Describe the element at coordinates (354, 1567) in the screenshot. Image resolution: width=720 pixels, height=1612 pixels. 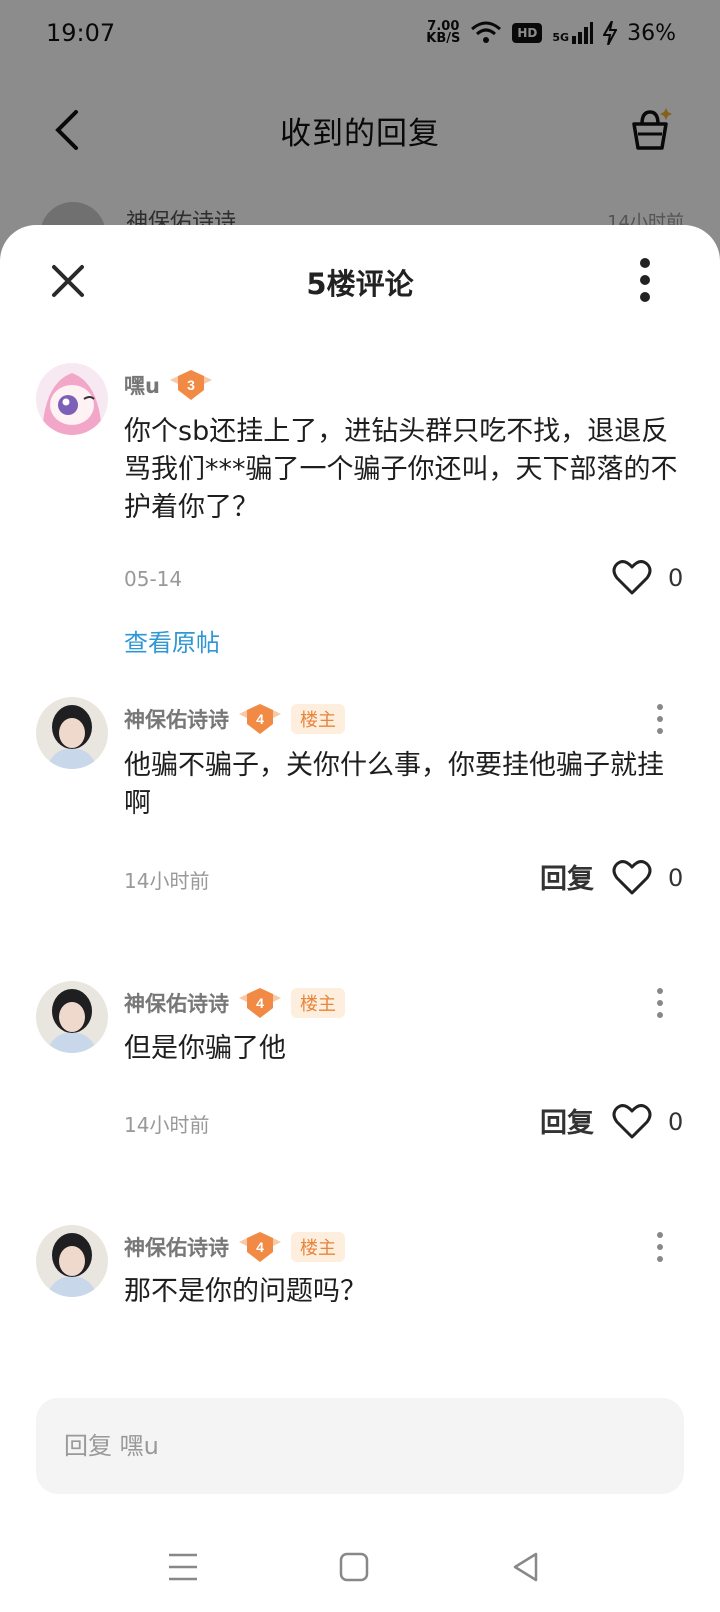
I see `home-icon` at that location.